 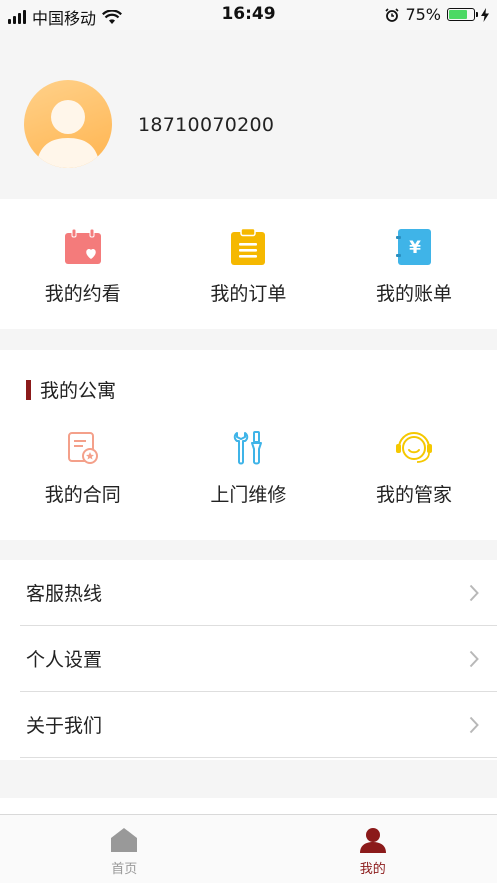 What do you see at coordinates (413, 294) in the screenshot?
I see `quick-action-label: 我的账单` at bounding box center [413, 294].